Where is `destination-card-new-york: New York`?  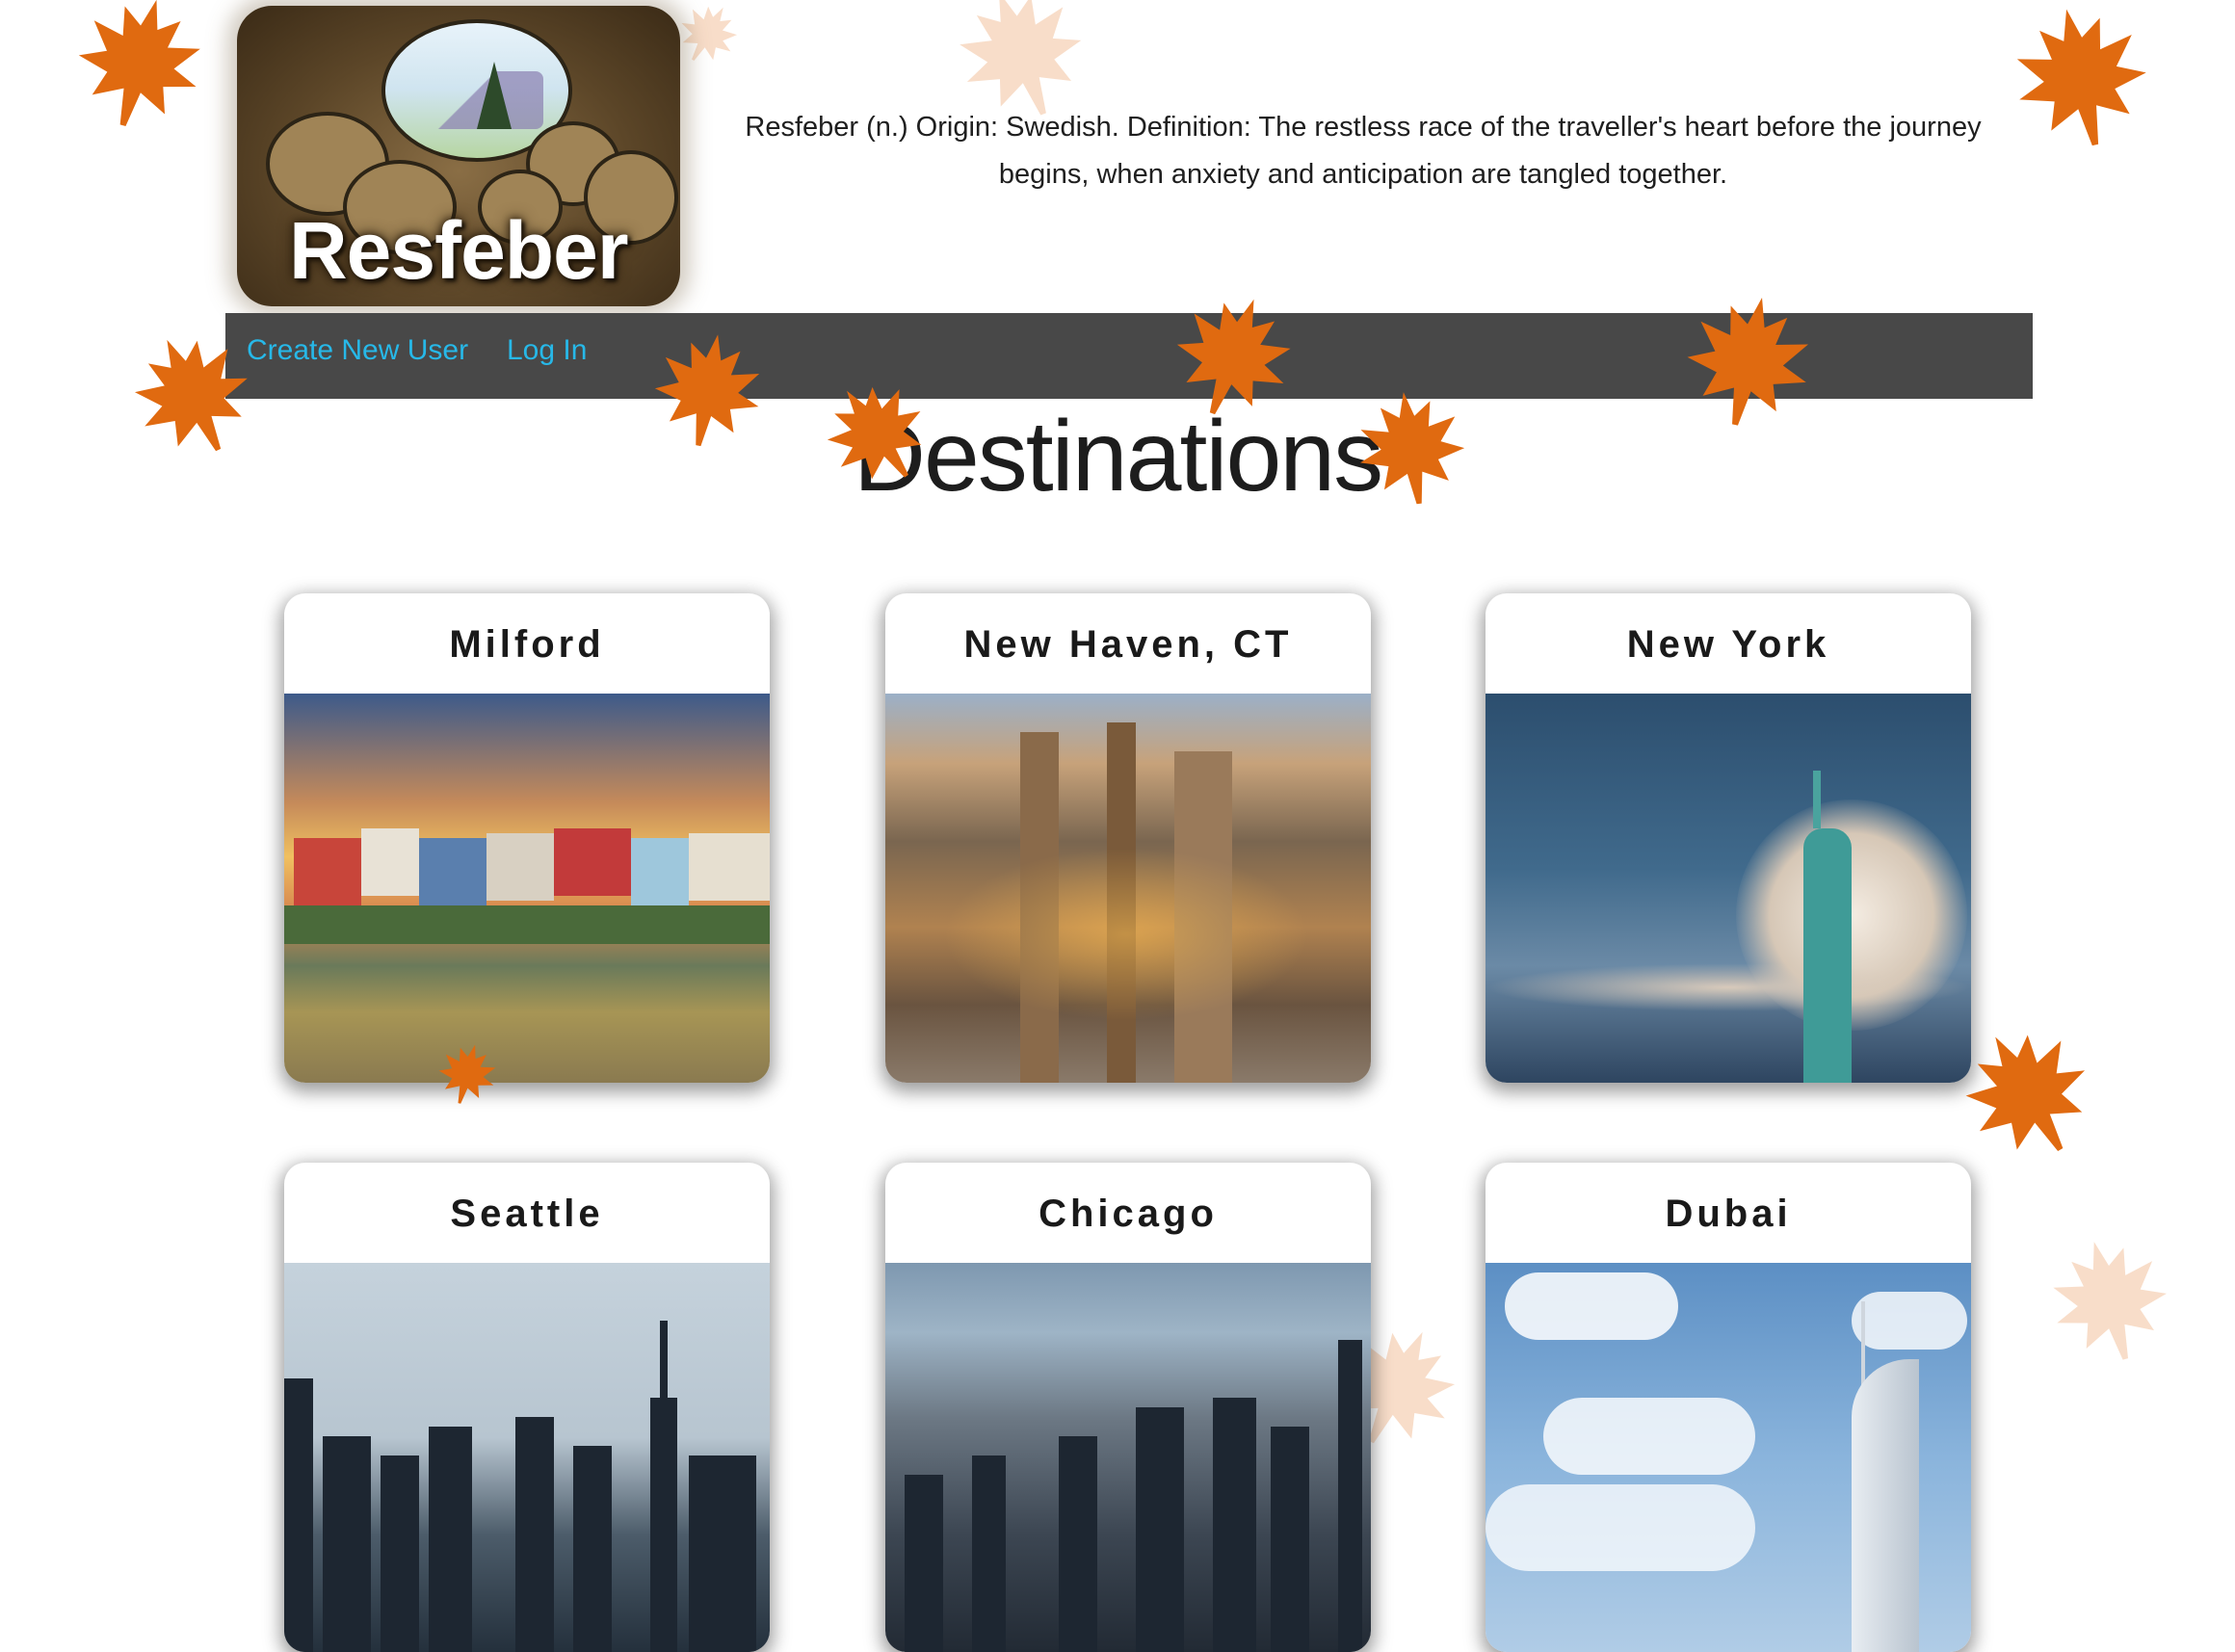
destination-card-new-york: New York is located at coordinates (1728, 838).